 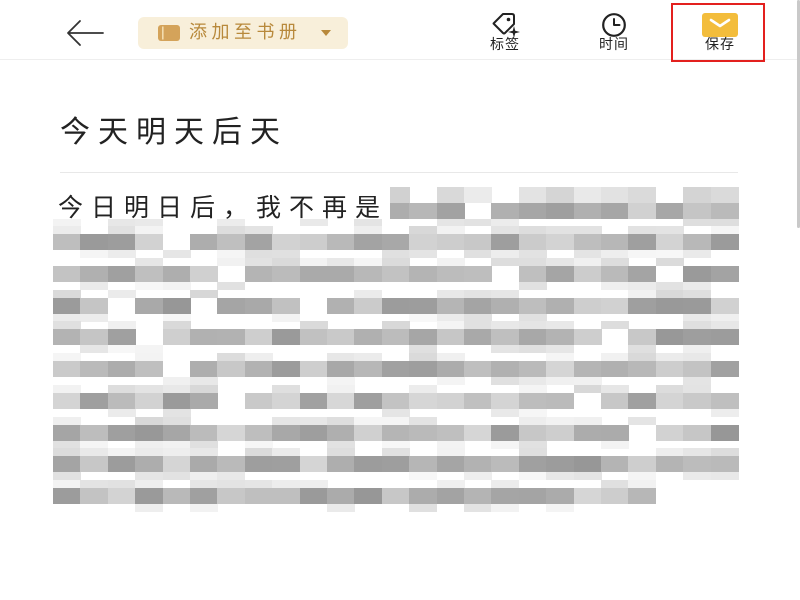 I want to click on save-icon, so click(x=720, y=24).